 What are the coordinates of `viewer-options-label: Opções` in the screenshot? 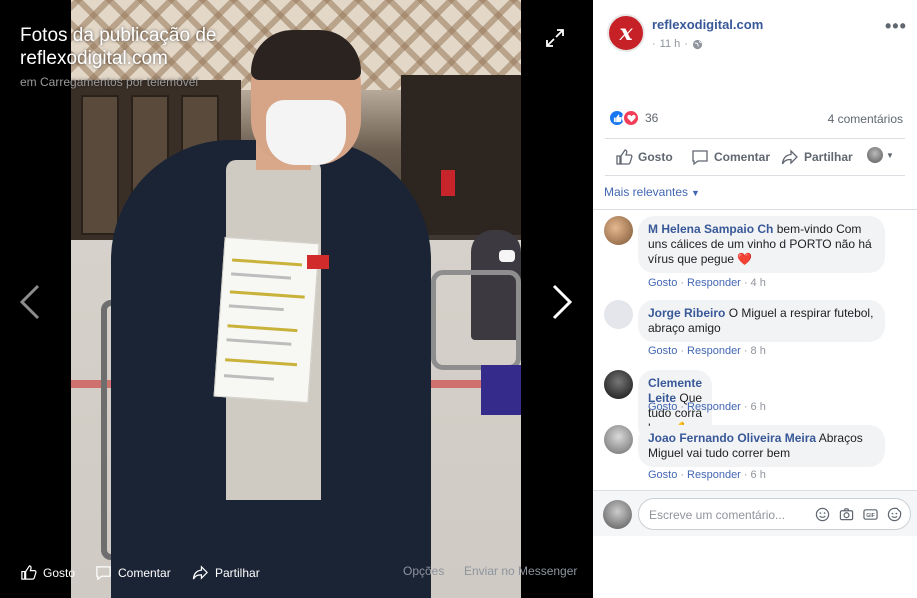 It's located at (424, 571).